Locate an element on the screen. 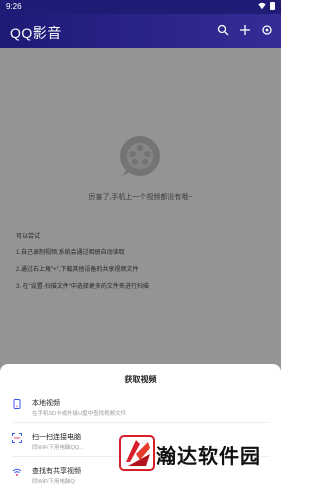 The image size is (320, 500). phone-icon is located at coordinates (17, 404).